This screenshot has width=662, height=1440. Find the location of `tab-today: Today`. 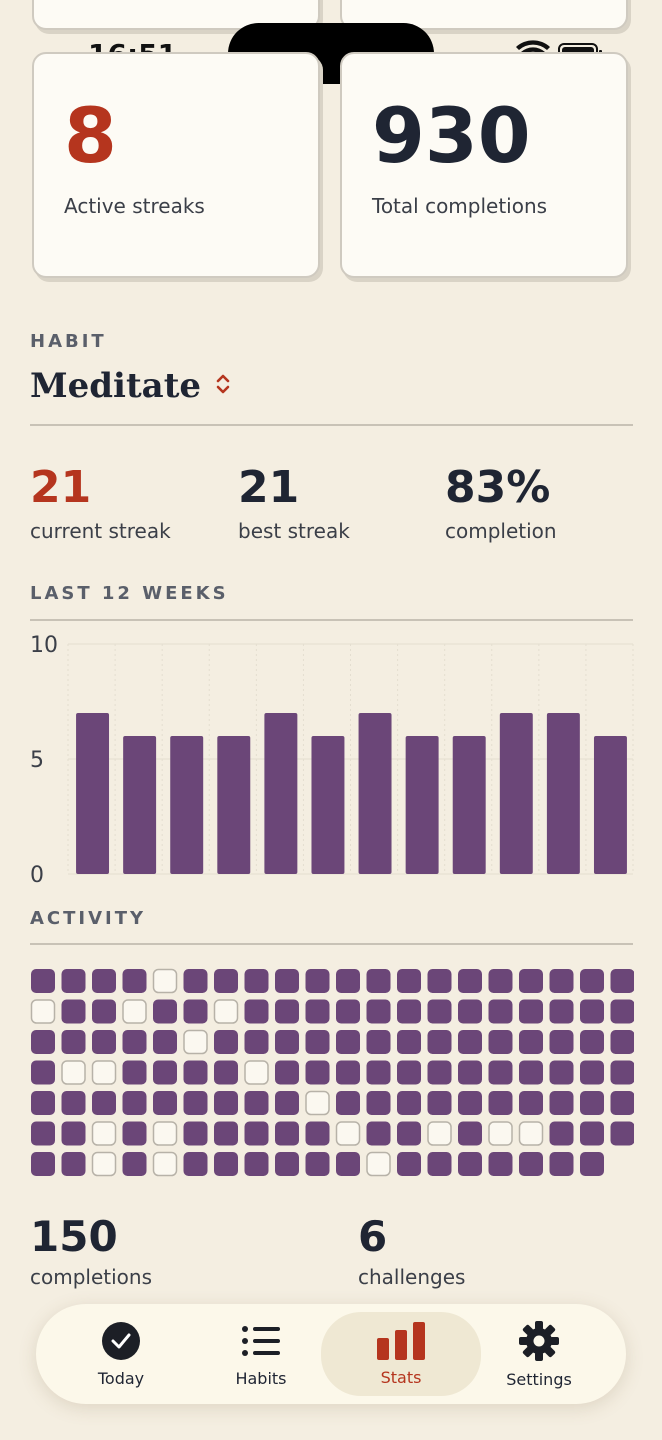

tab-today: Today is located at coordinates (121, 1354).